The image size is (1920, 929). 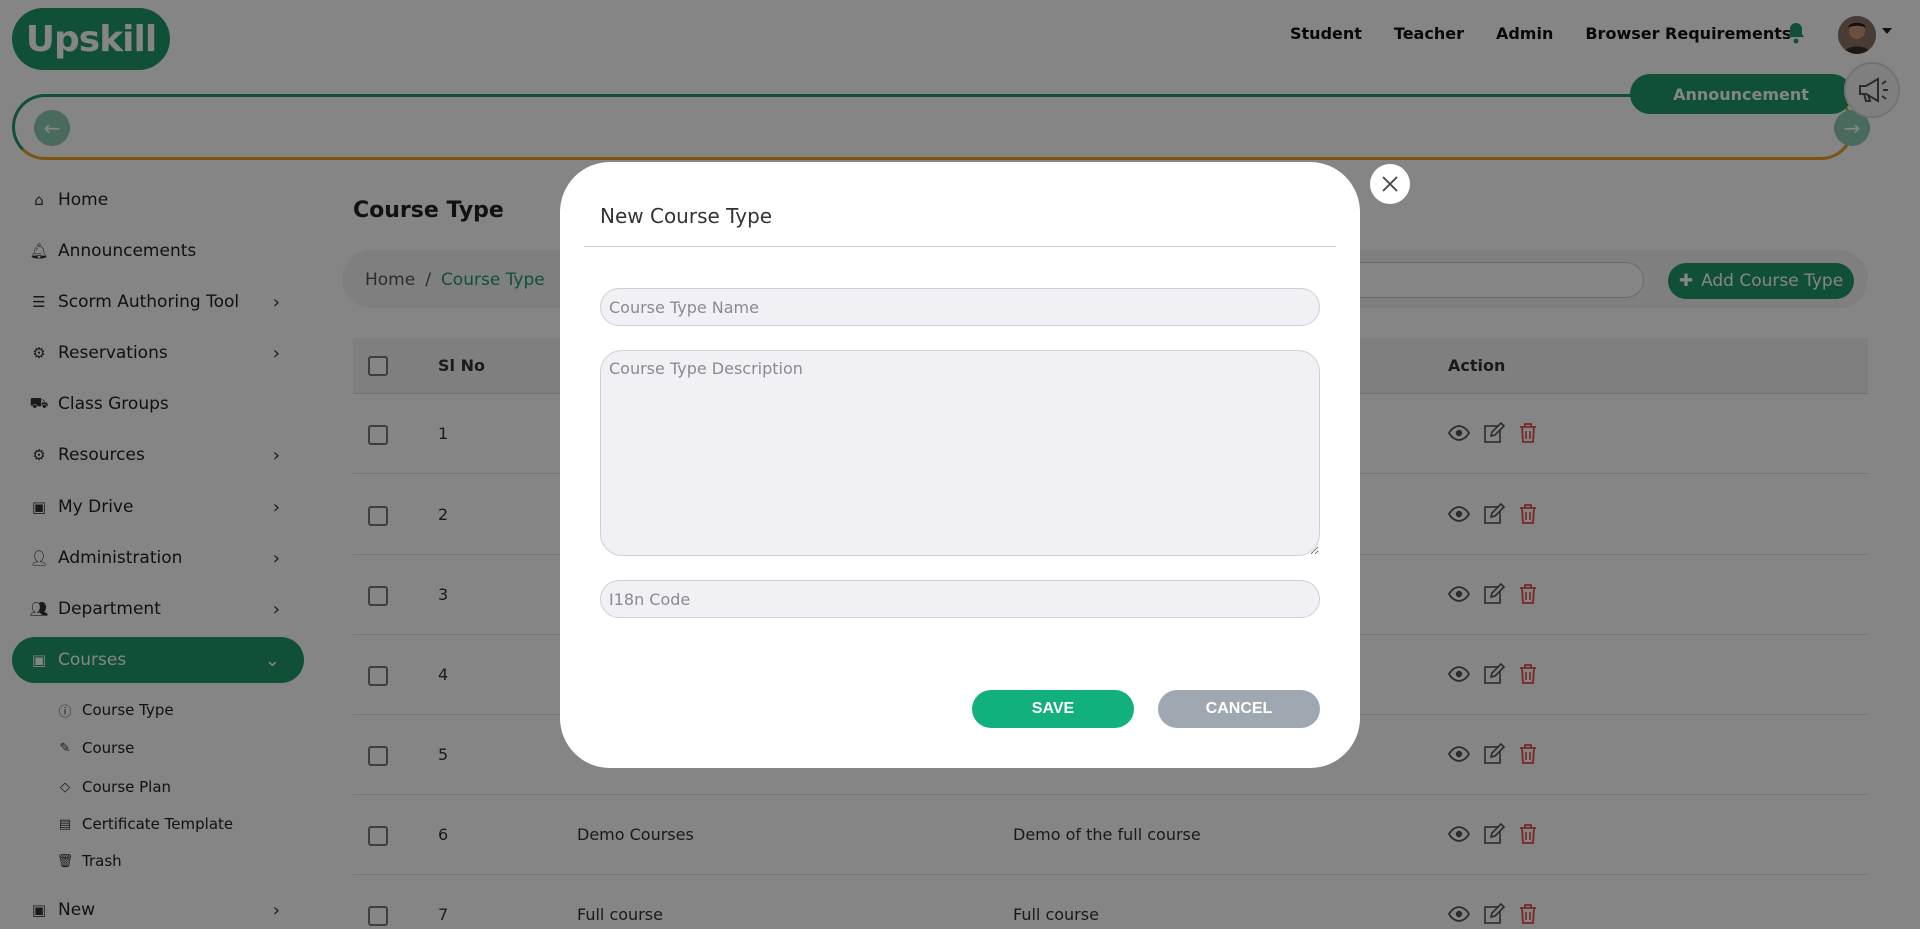 I want to click on course-type-name-input, so click(x=960, y=307).